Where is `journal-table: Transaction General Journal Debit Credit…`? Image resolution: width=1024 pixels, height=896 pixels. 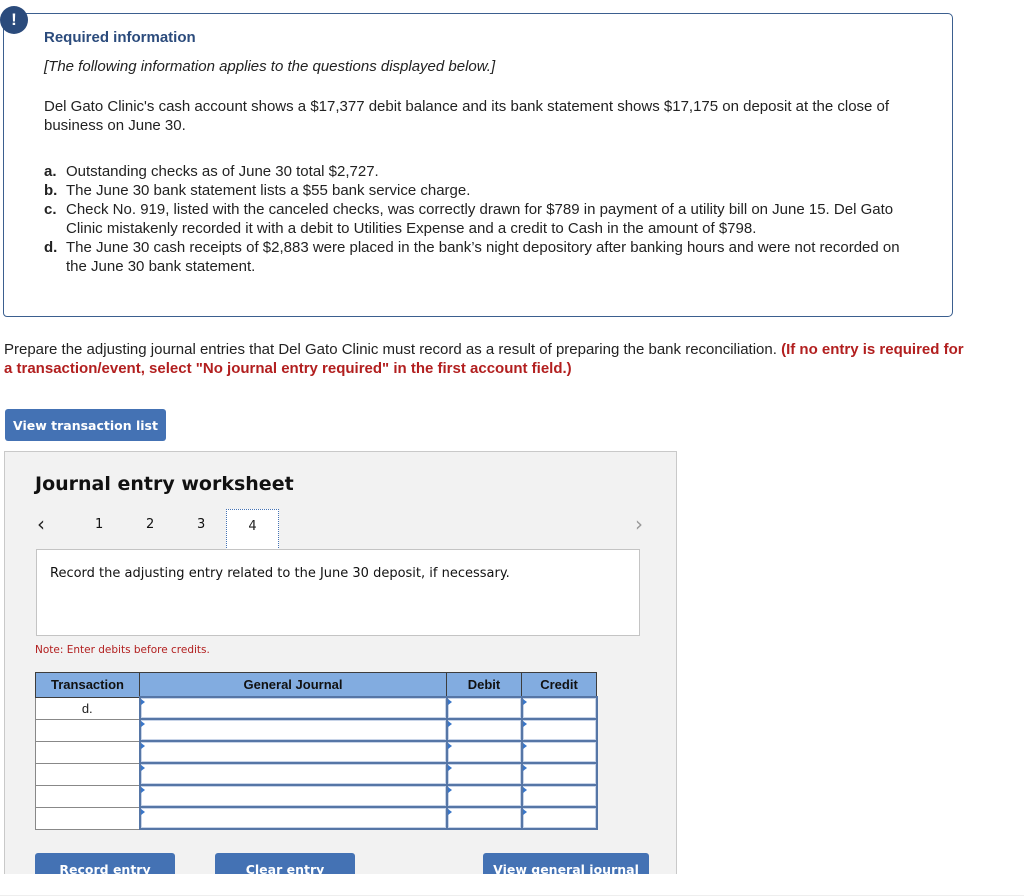
journal-table: Transaction General Journal Debit Credit… is located at coordinates (316, 751).